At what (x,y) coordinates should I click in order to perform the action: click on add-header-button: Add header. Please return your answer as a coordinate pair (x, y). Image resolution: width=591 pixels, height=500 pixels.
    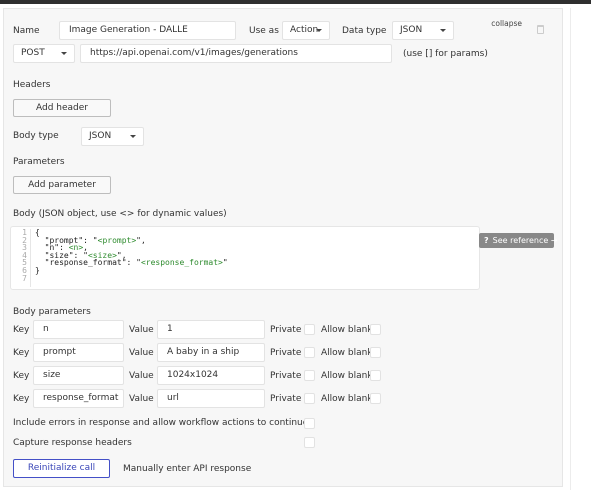
    Looking at the image, I should click on (62, 108).